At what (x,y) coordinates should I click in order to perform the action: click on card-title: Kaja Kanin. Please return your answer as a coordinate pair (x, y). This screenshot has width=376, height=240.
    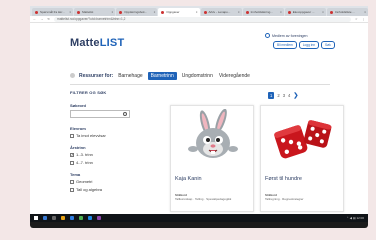
    Looking at the image, I should click on (188, 179).